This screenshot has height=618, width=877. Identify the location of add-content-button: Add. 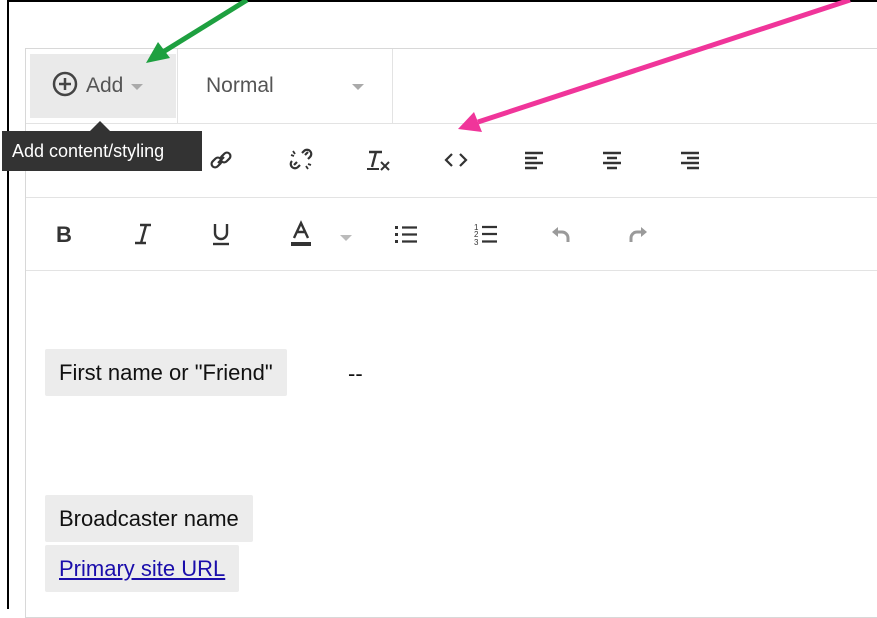
(103, 86).